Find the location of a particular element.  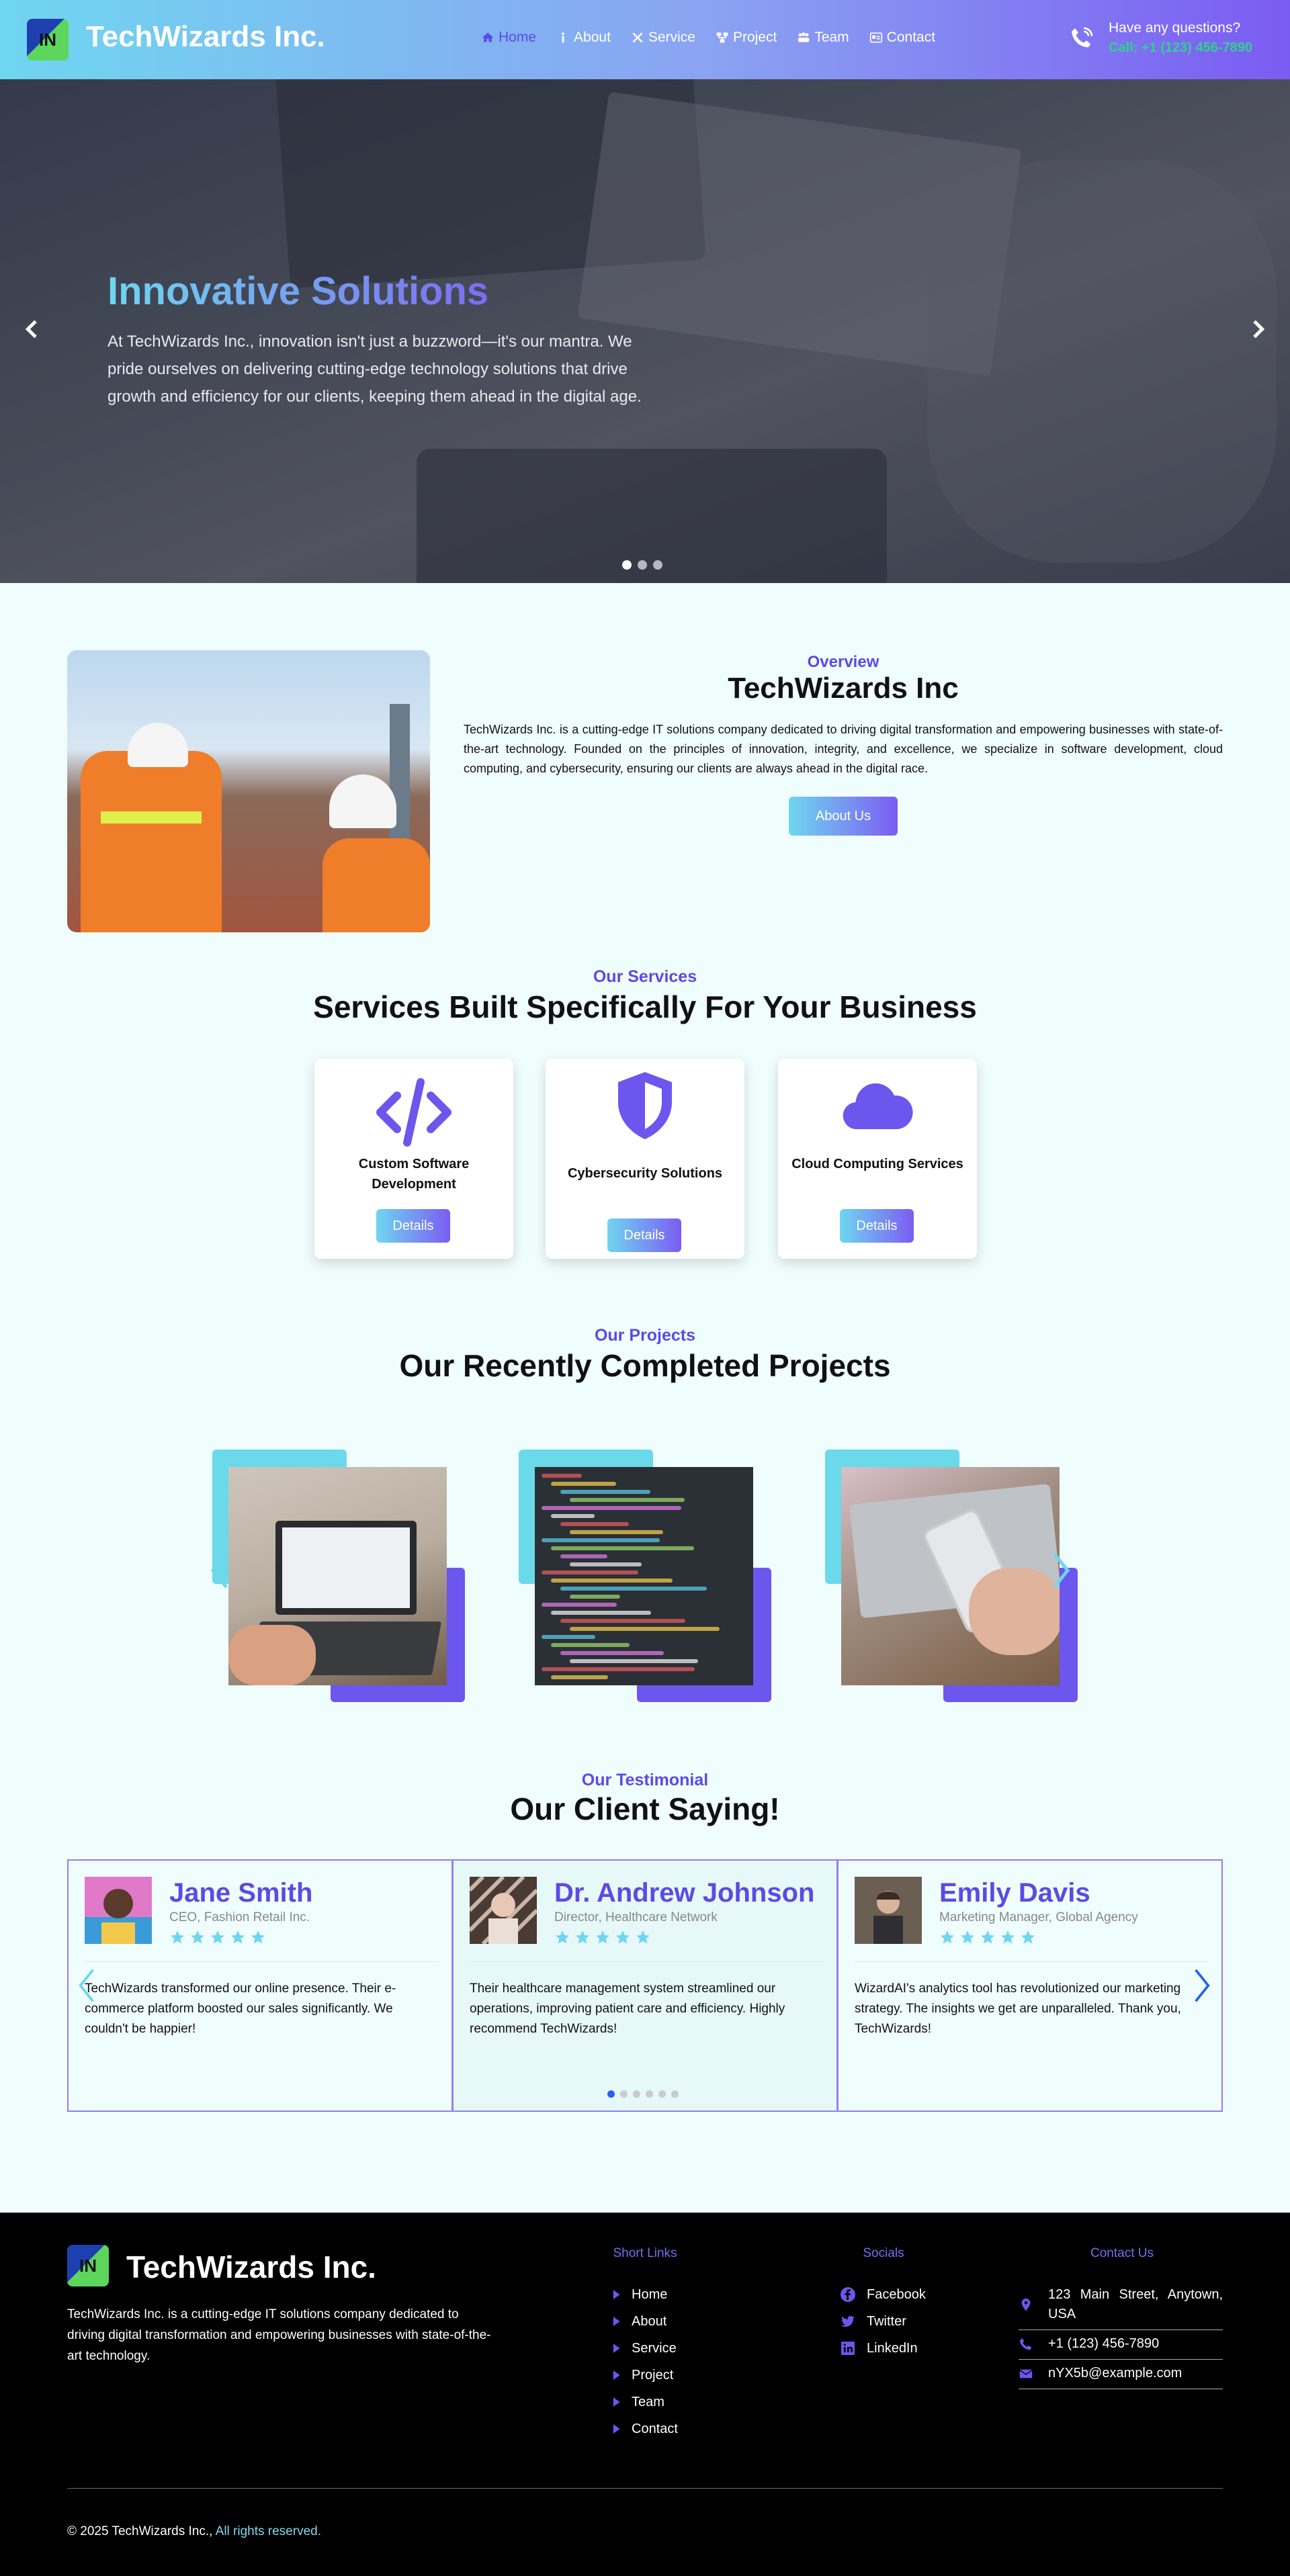

service-name: Cloud Computing Services is located at coordinates (877, 1164).